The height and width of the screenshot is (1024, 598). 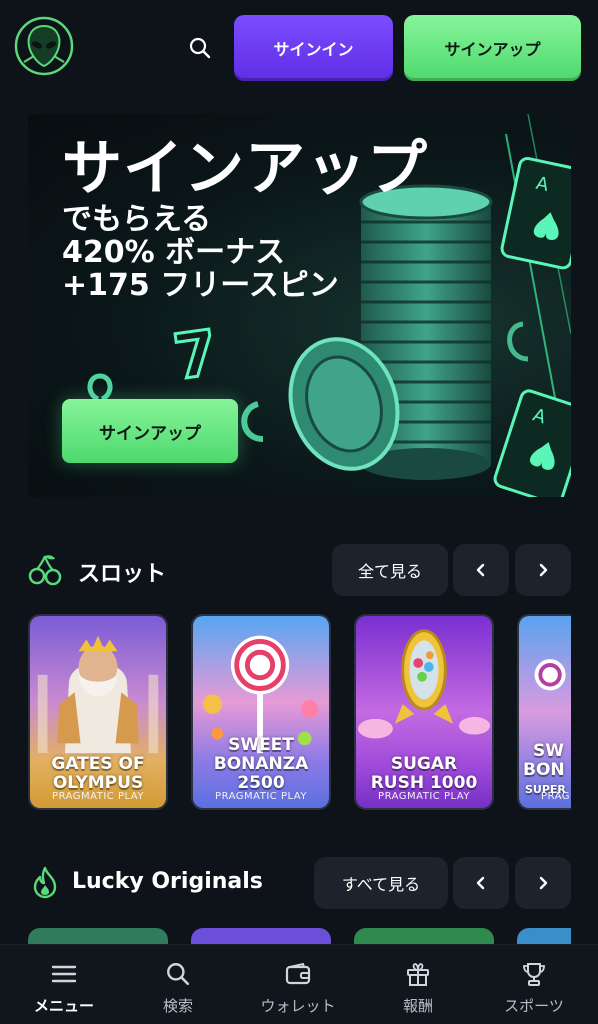 I want to click on game-title: SW, so click(x=548, y=751).